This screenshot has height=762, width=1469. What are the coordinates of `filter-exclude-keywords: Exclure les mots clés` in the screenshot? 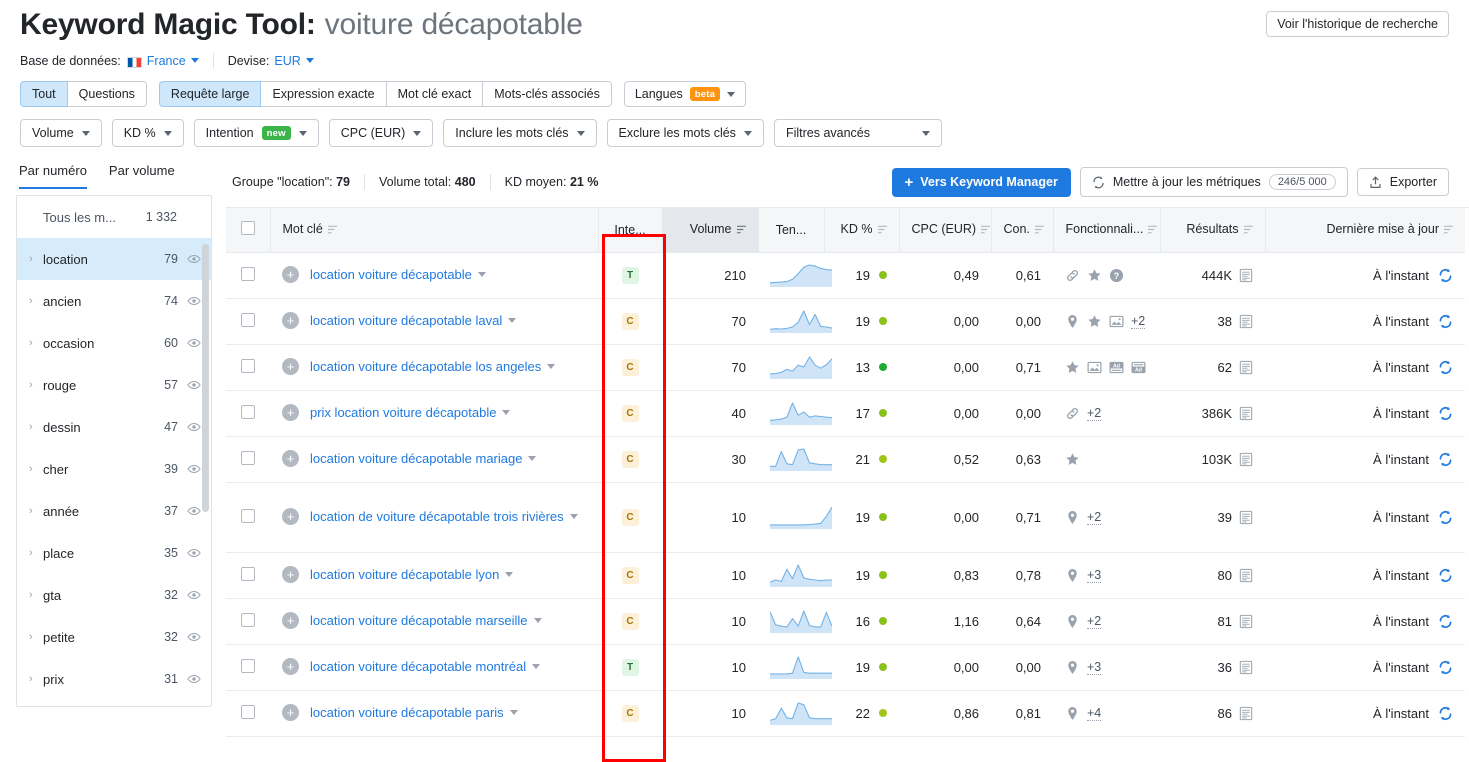 It's located at (685, 133).